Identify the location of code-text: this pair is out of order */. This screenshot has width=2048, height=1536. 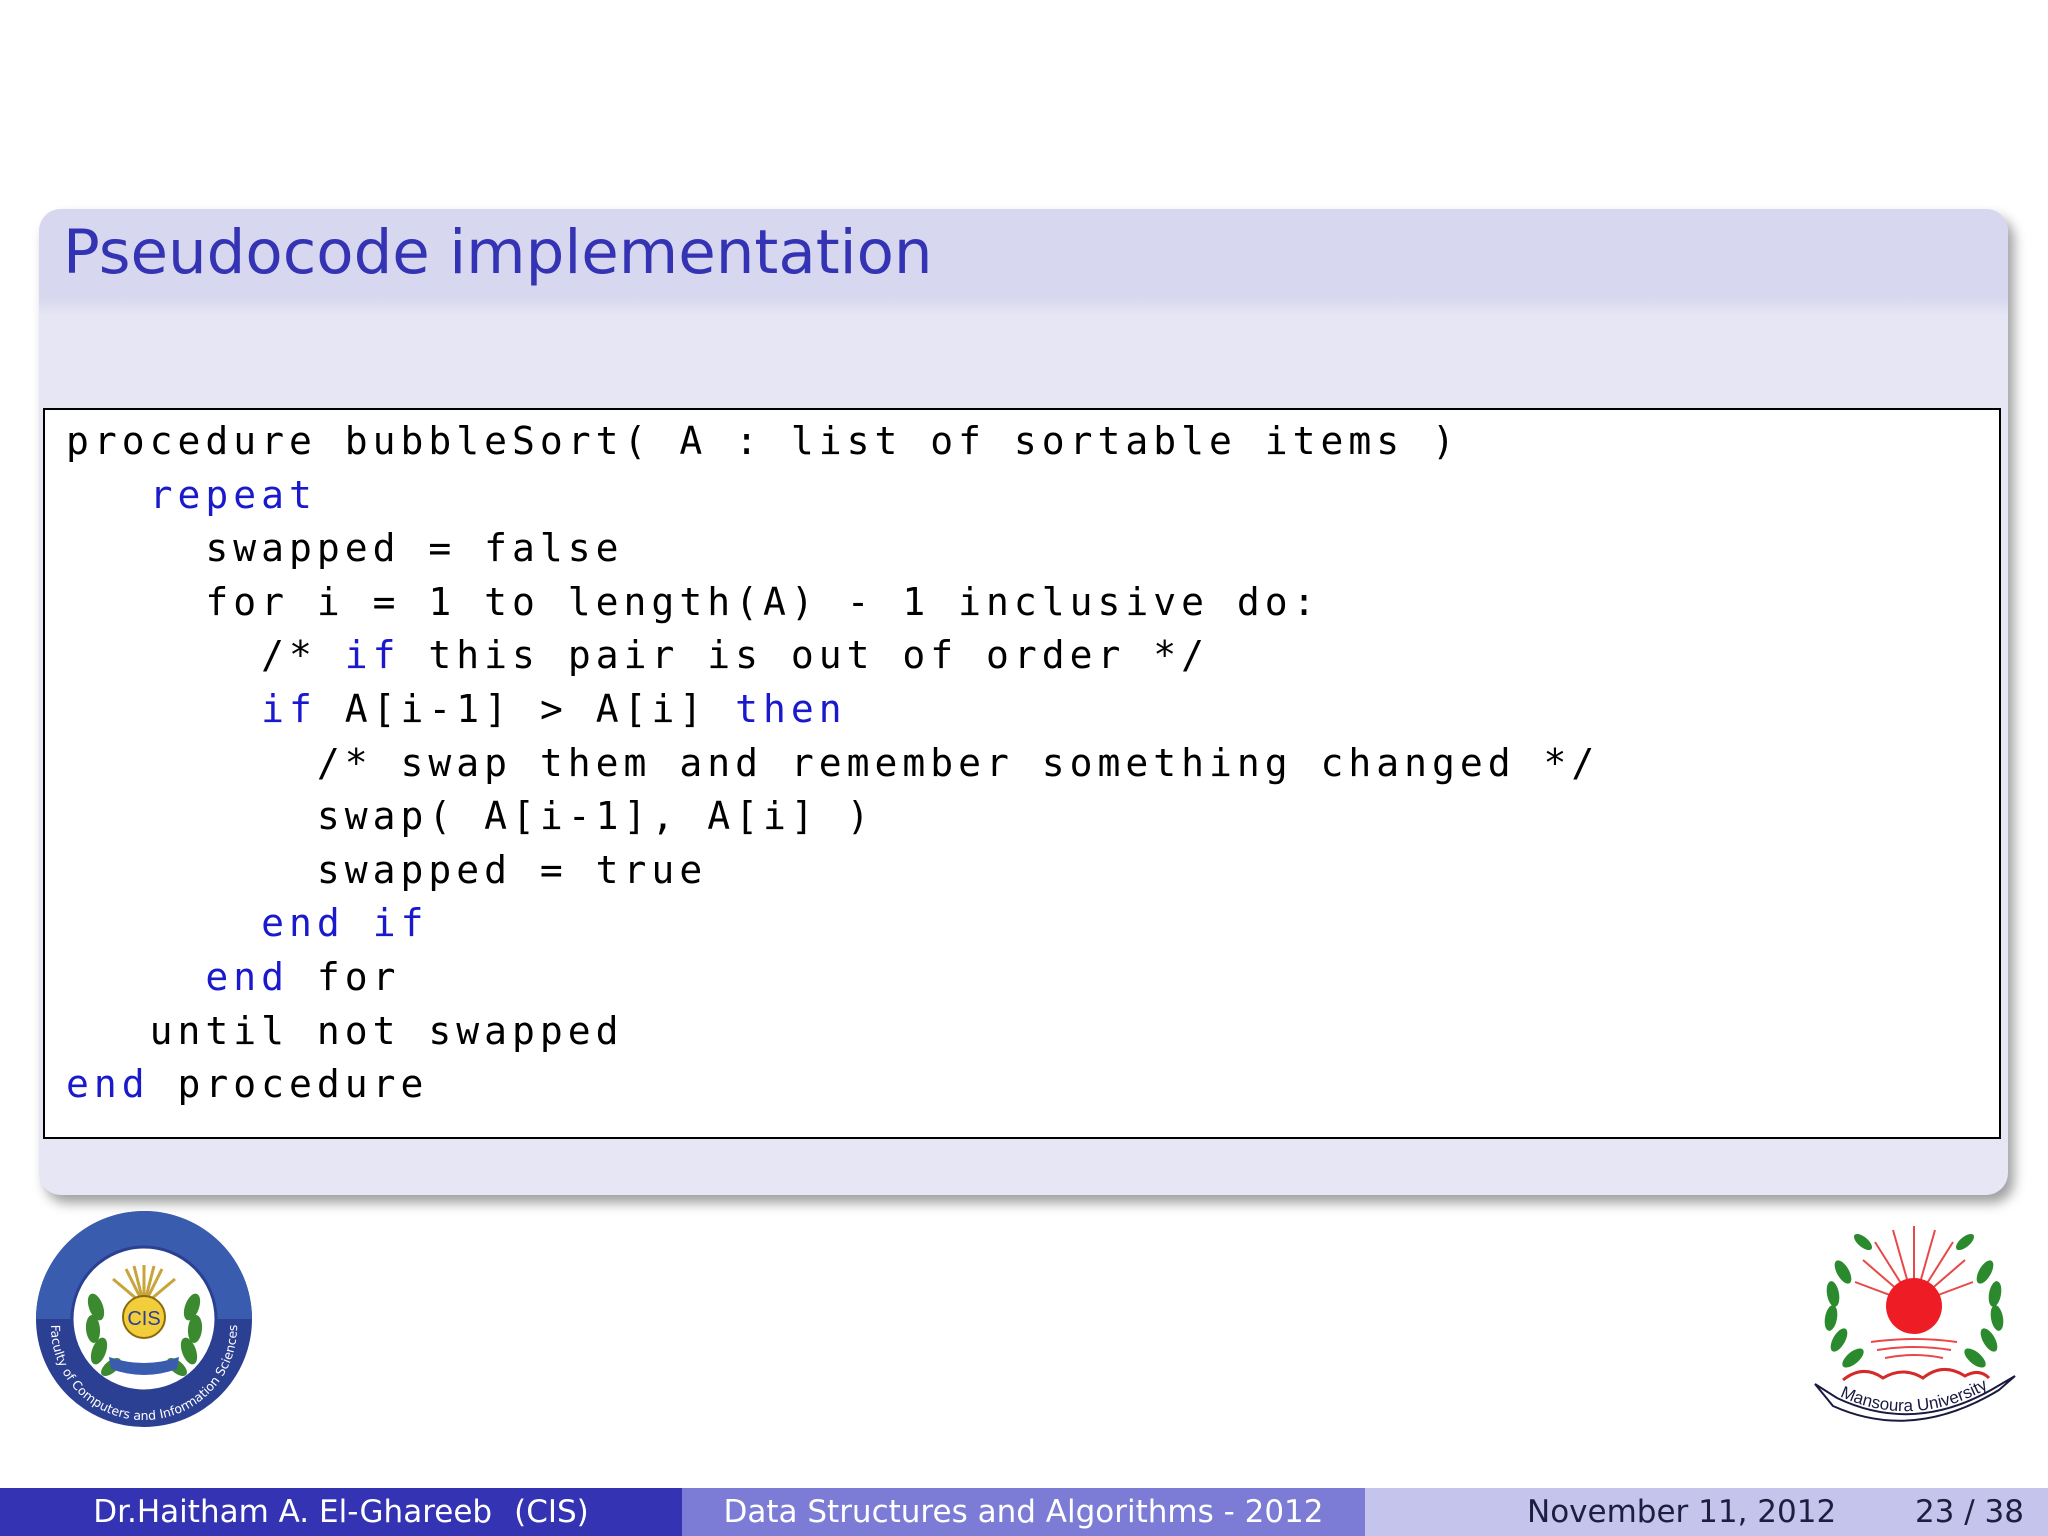
(805, 655).